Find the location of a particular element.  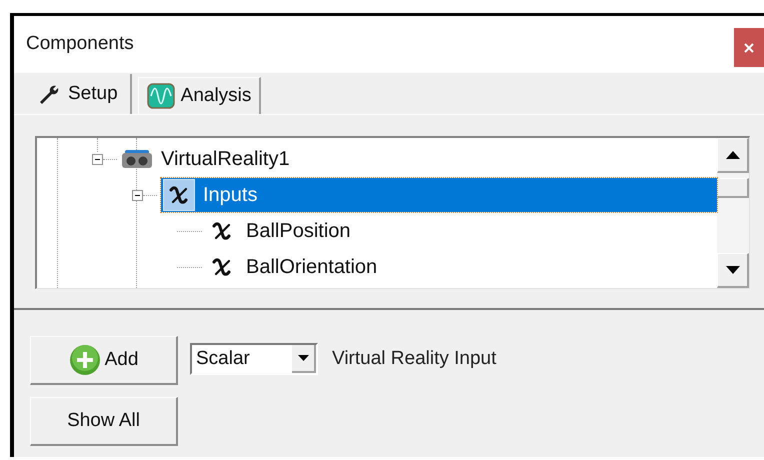

tree-item: Inputs is located at coordinates (439, 195).